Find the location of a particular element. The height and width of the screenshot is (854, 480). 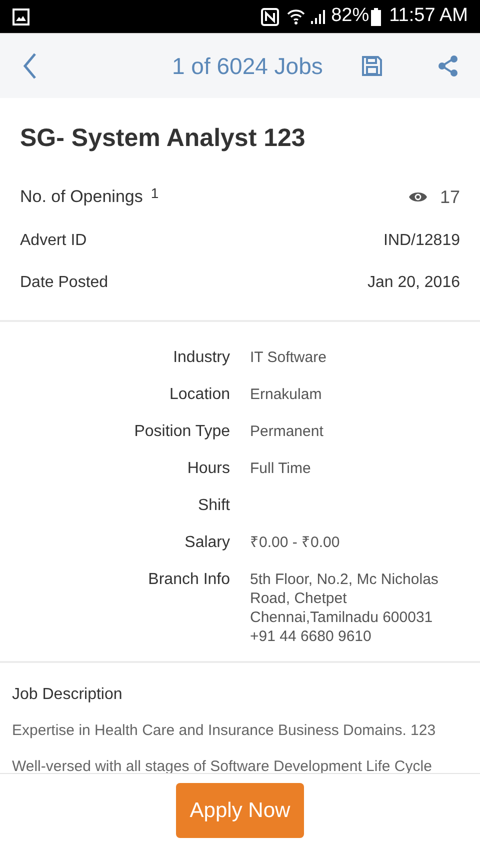

view-count: 17 is located at coordinates (450, 197).